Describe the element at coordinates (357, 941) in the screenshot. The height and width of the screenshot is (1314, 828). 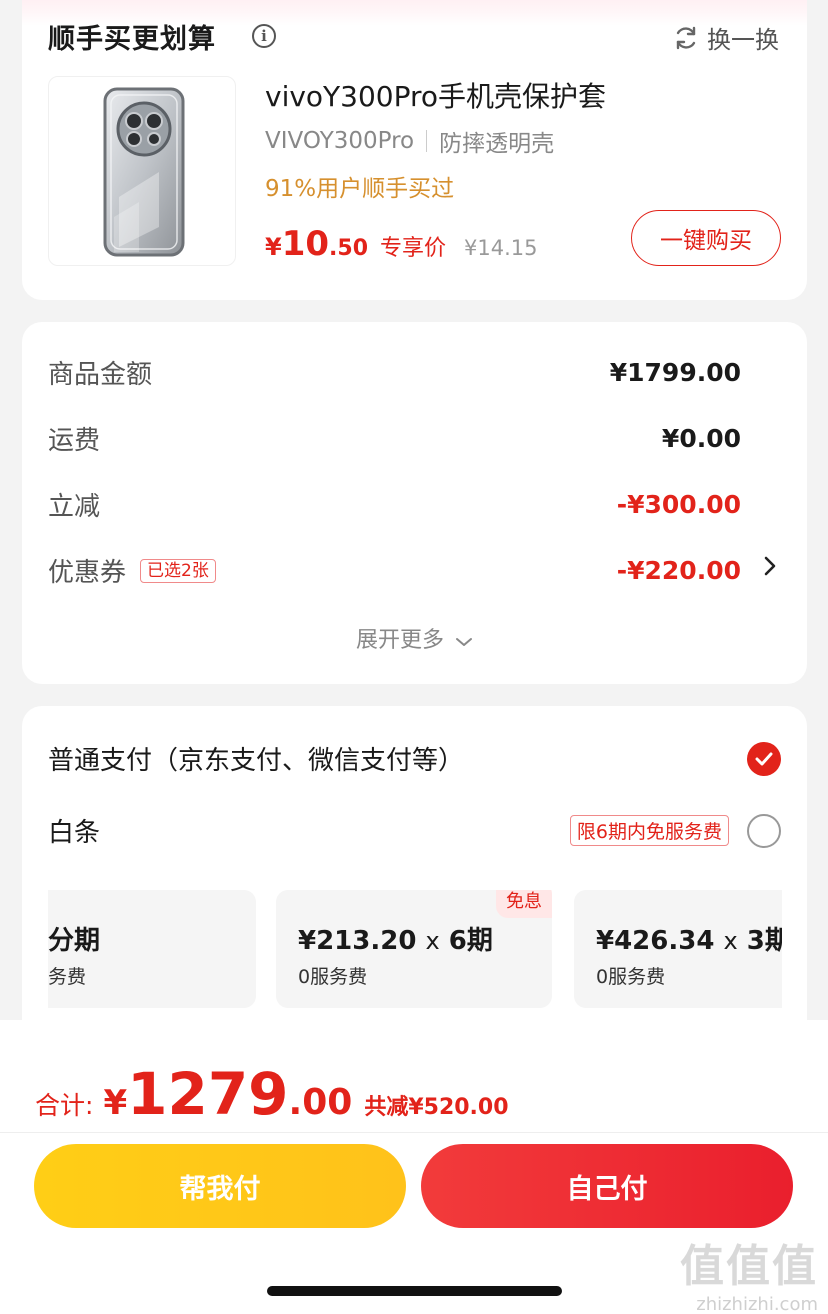
I see `plan-amount: ¥213.20` at that location.